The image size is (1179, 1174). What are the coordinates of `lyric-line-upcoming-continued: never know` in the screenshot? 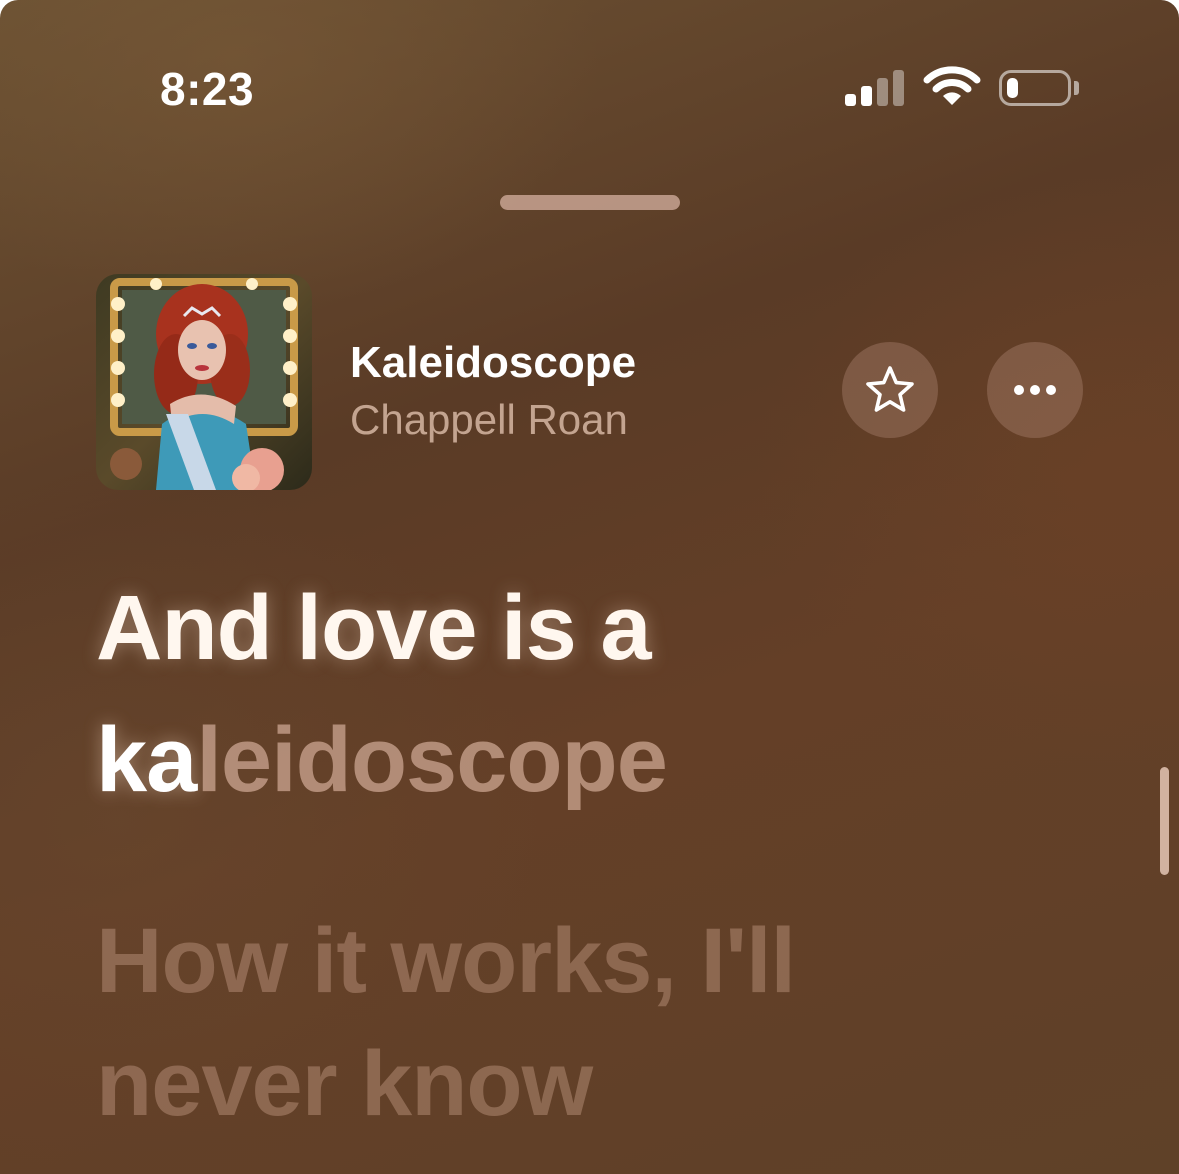 It's located at (344, 1084).